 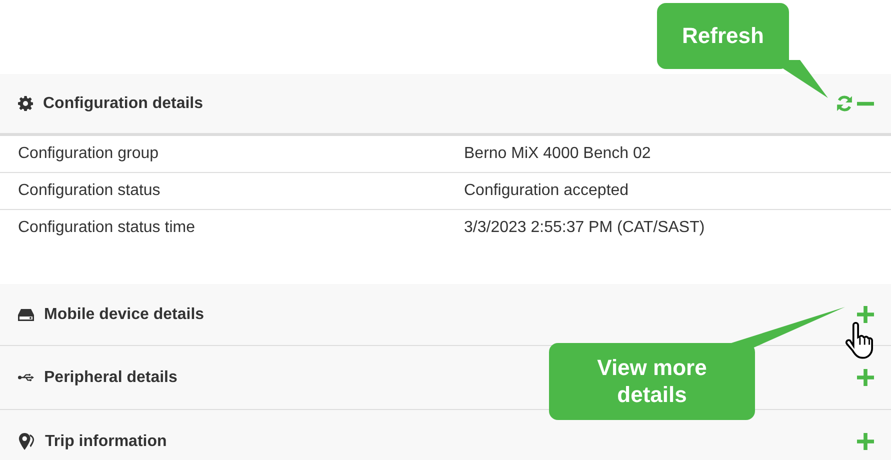 What do you see at coordinates (89, 154) in the screenshot?
I see `field-label: Configuration group` at bounding box center [89, 154].